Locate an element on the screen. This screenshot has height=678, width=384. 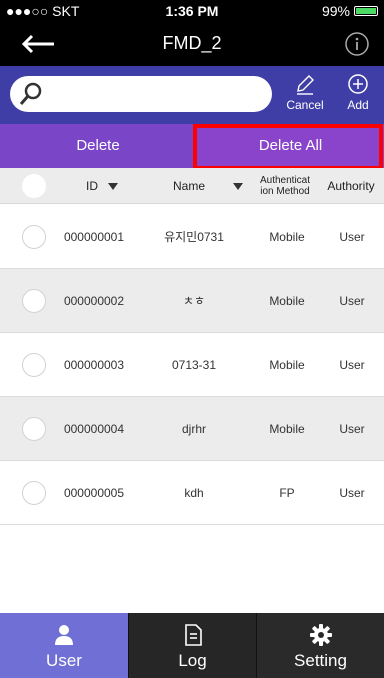
cell-id: 000000003 is located at coordinates (94, 365).